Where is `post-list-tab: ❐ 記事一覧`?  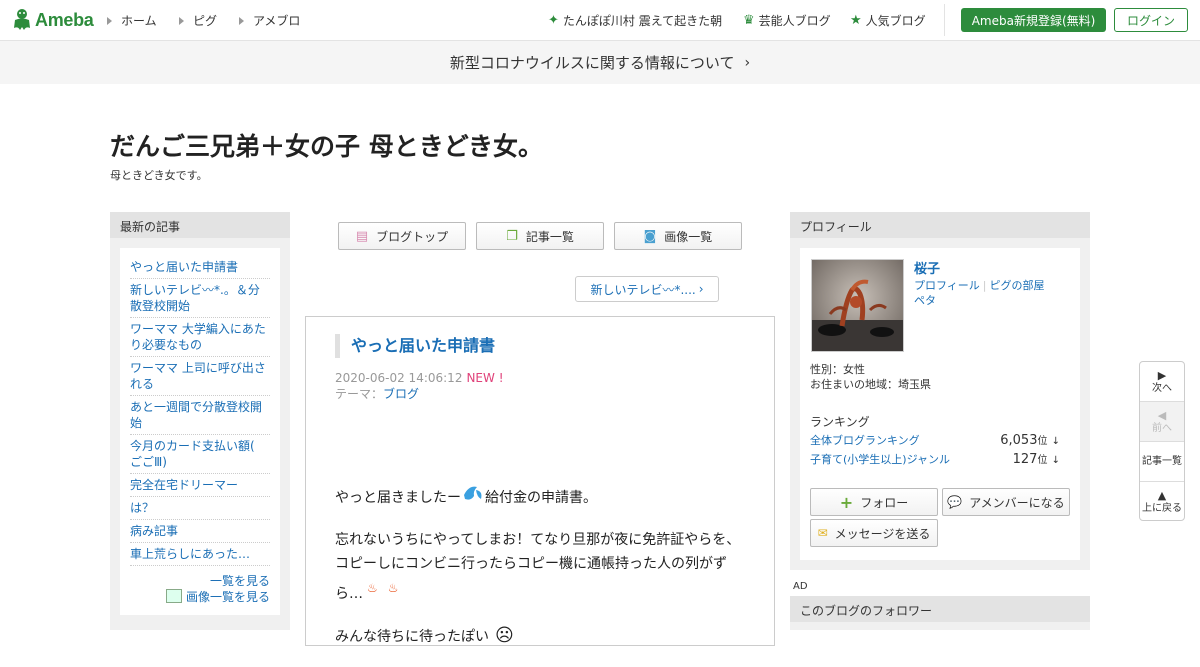
post-list-tab: ❐ 記事一覧 is located at coordinates (540, 236).